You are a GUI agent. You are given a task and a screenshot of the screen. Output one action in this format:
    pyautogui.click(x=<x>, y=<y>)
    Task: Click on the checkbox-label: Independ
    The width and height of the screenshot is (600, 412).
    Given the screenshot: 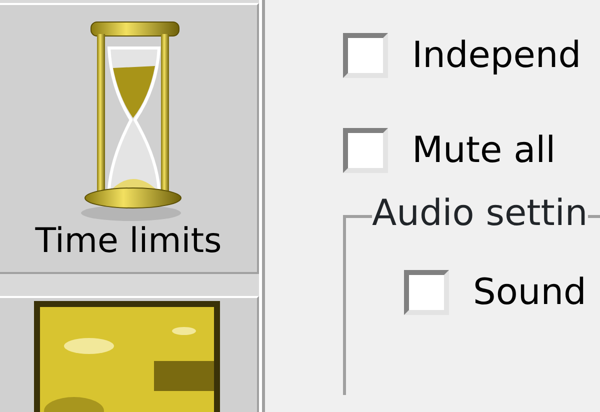 What is the action you would take?
    pyautogui.click(x=497, y=56)
    